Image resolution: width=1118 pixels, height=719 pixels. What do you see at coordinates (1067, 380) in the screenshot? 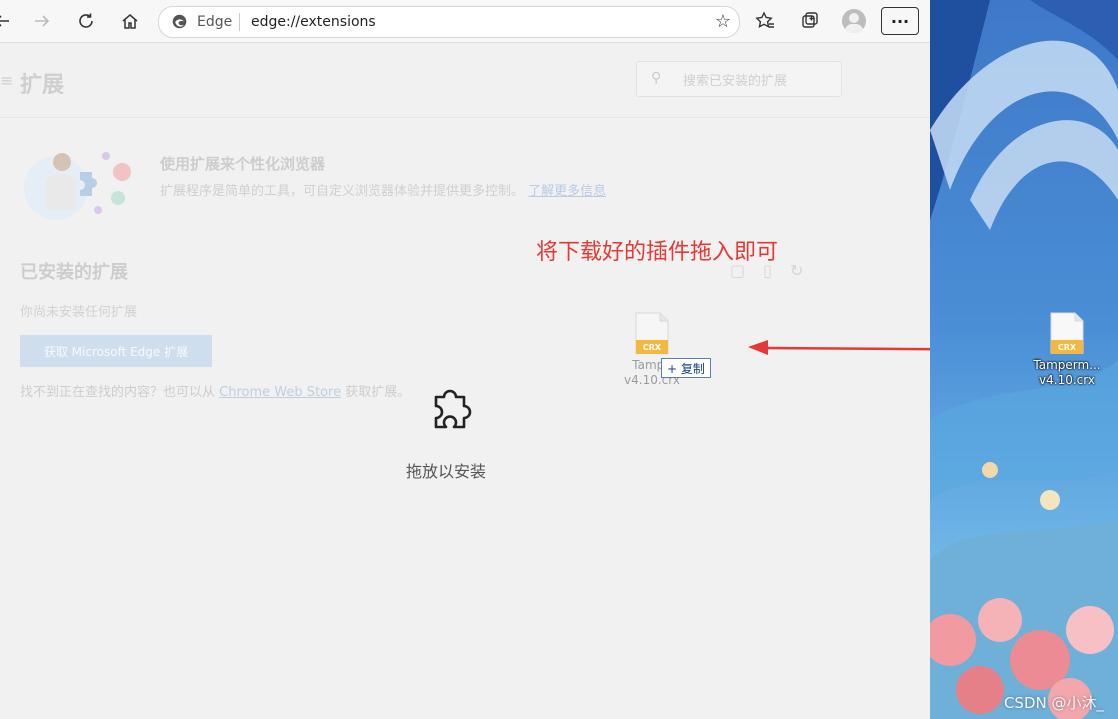
I see `desktop-file-name-2: v4.10.crx` at bounding box center [1067, 380].